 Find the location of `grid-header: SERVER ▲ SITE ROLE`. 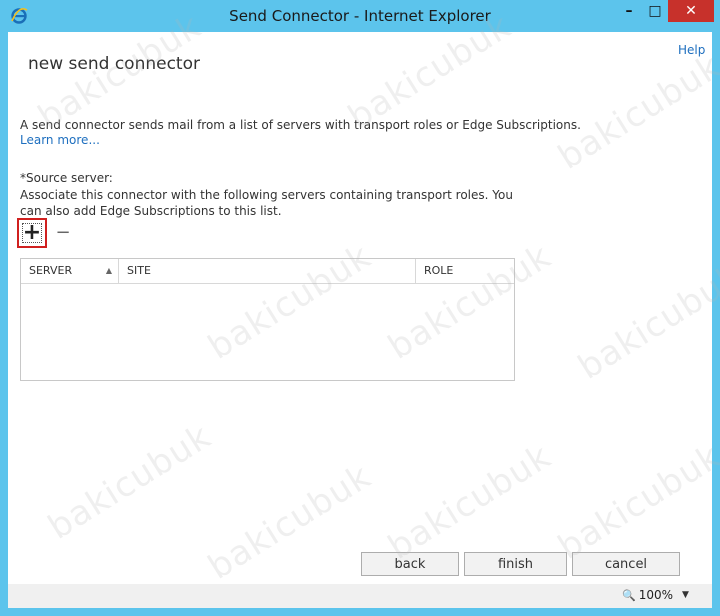

grid-header: SERVER ▲ SITE ROLE is located at coordinates (267, 271).